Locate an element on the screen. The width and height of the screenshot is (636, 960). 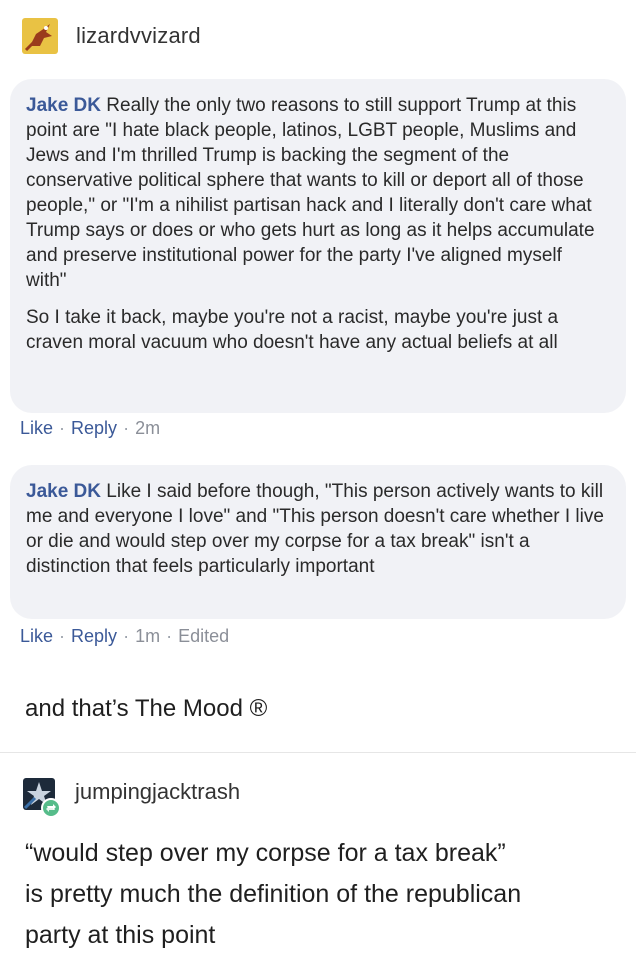
reblog-username: jumpingjacktrash is located at coordinates (157, 792).